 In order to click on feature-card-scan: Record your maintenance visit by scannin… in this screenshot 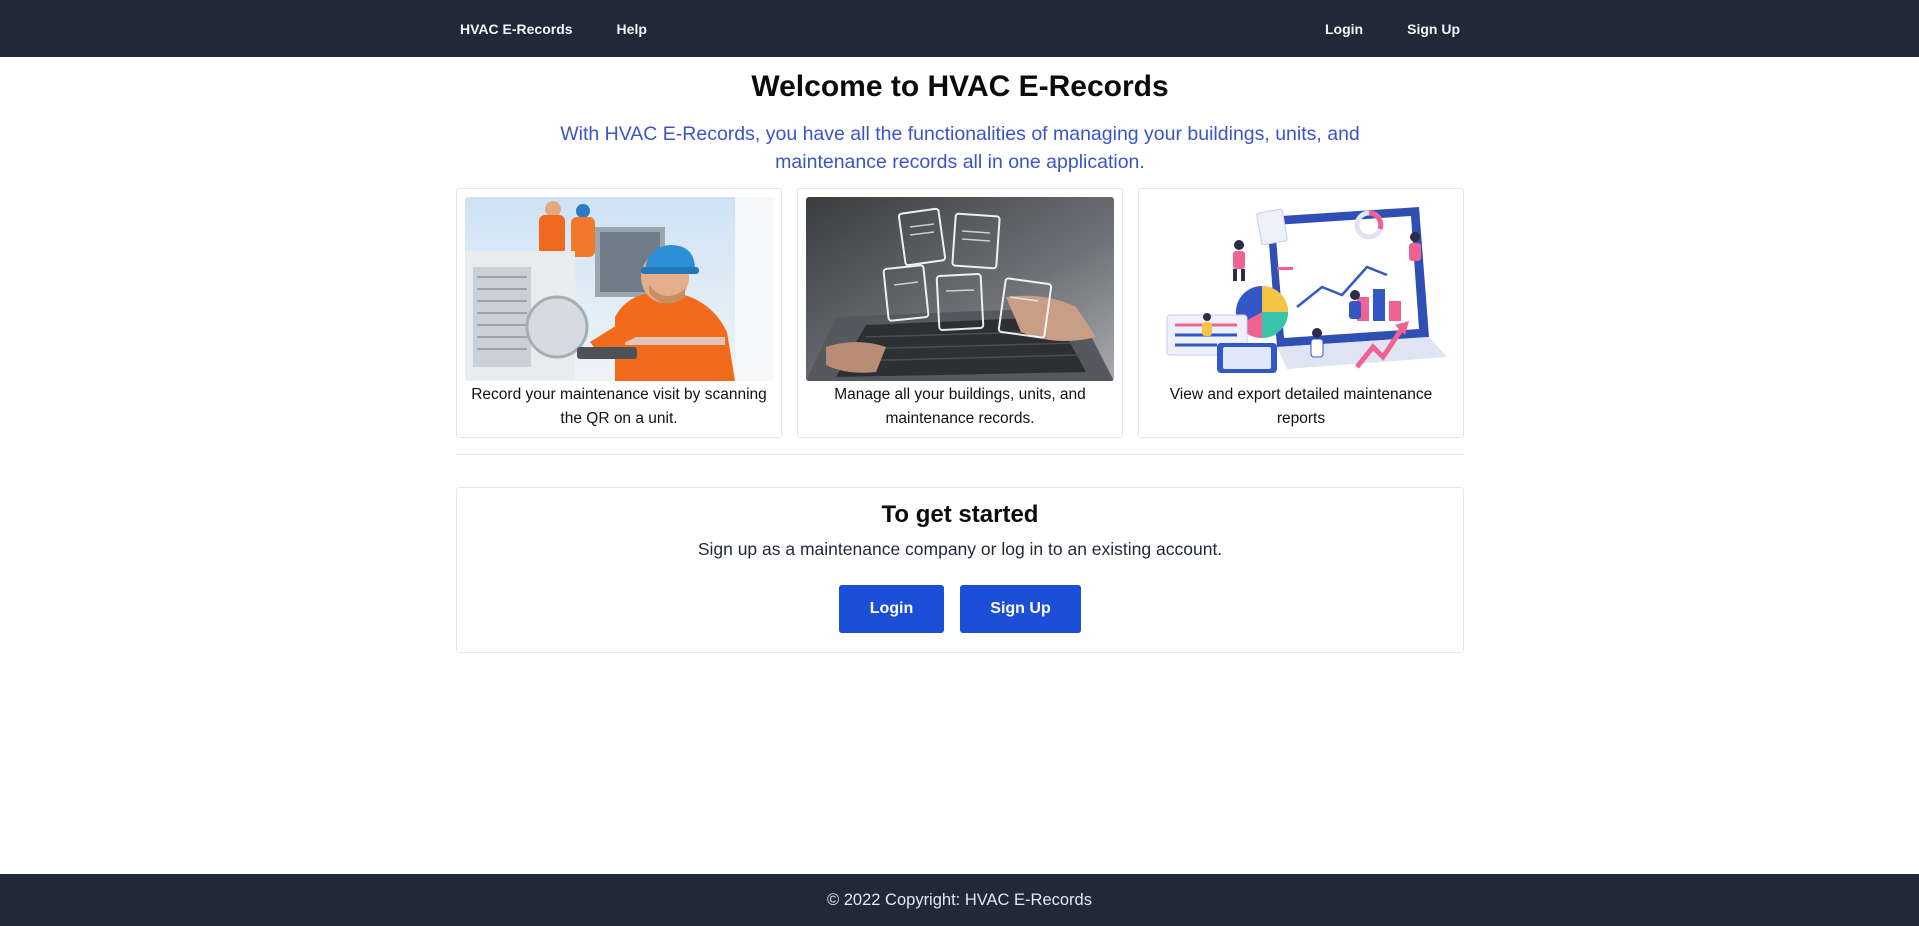, I will do `click(619, 313)`.